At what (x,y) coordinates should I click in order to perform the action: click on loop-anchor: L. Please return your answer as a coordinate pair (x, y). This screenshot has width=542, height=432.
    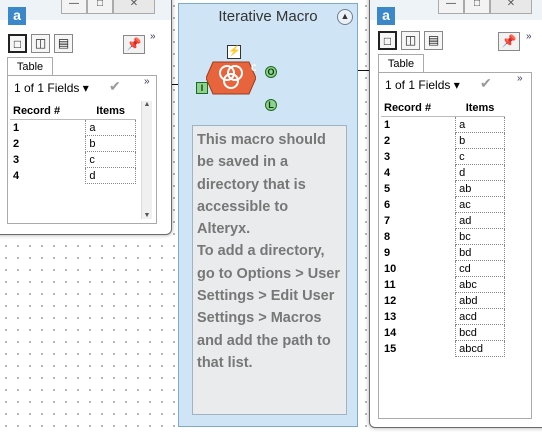
    Looking at the image, I should click on (271, 105).